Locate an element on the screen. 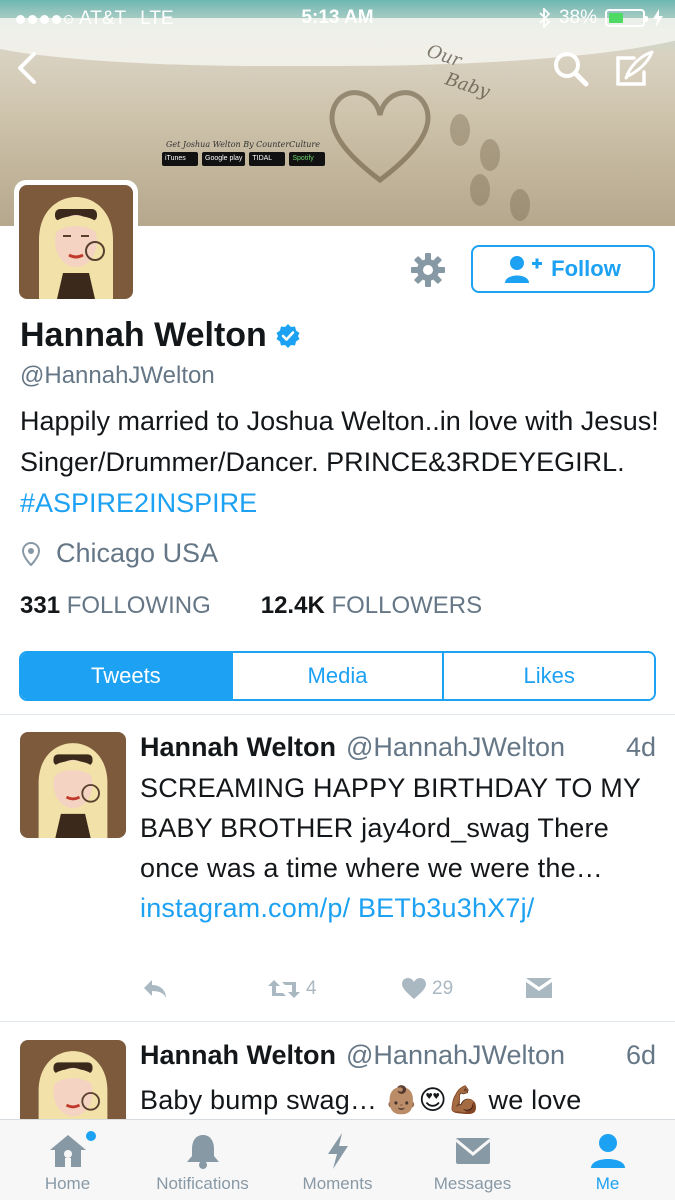  tweet-link: instagram.com/p/ BETb3u3hX7j/ is located at coordinates (337, 908).